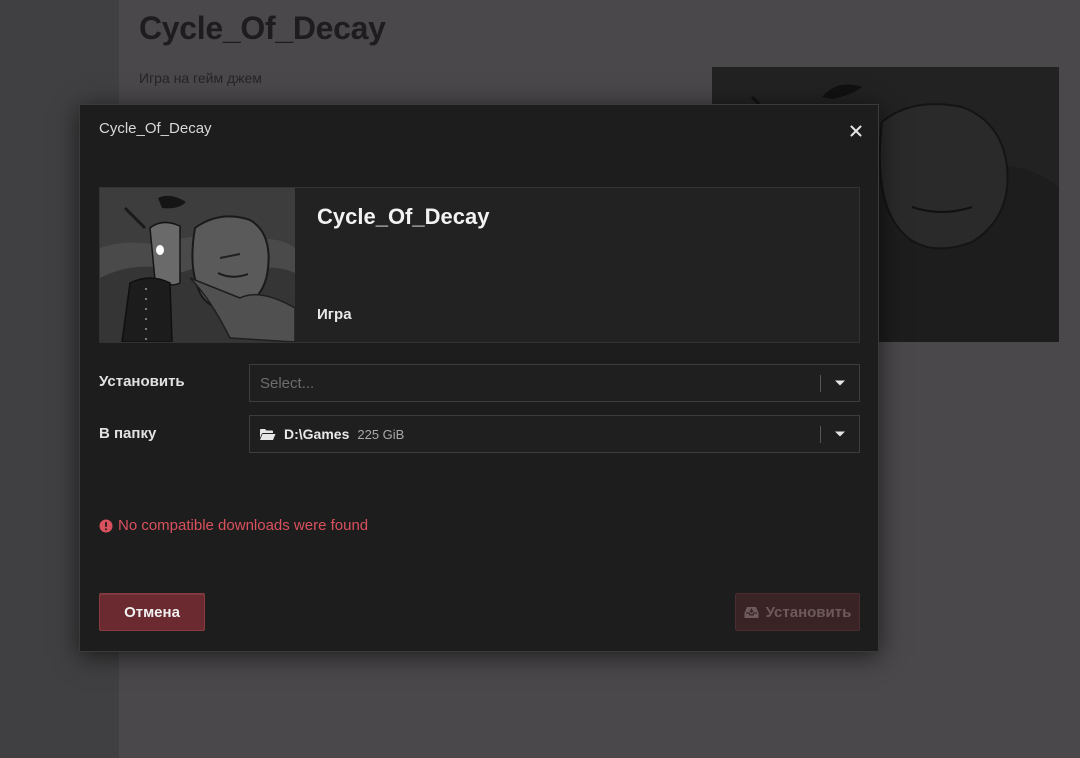 This screenshot has height=758, width=1080. I want to click on error-message: No compatible downloads were found, so click(233, 525).